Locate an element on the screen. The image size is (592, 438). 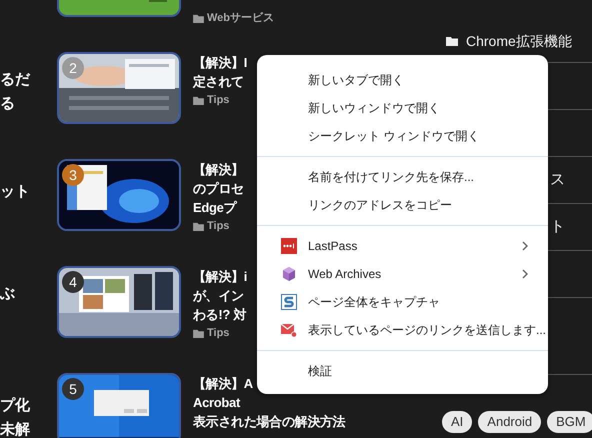
category-heading: Chrome拡張機能 is located at coordinates (519, 41).